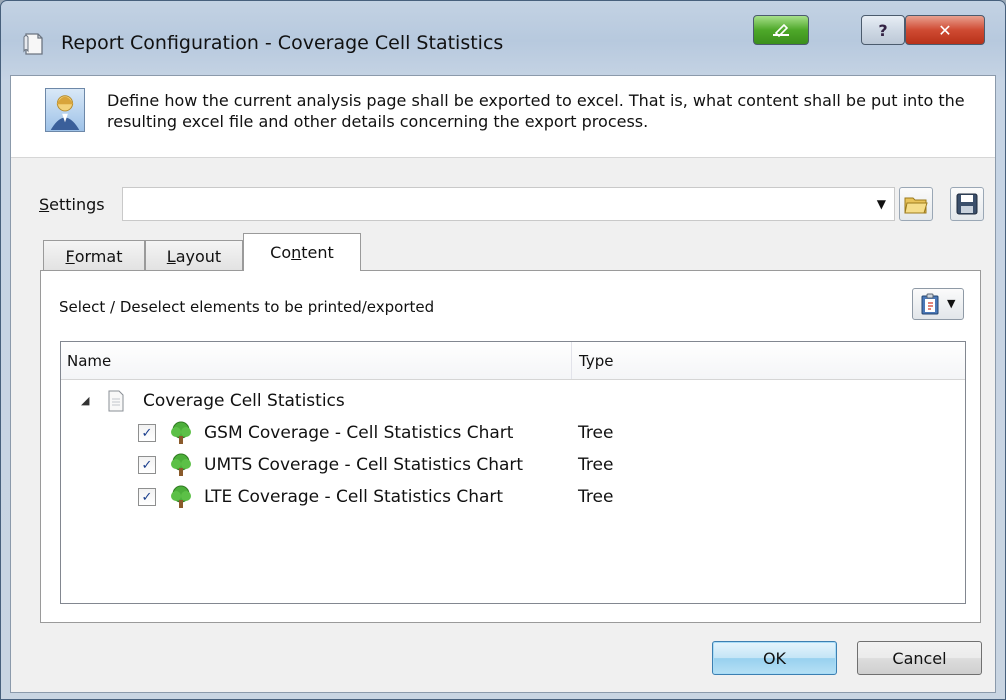 The width and height of the screenshot is (1006, 700). Describe the element at coordinates (98, 256) in the screenshot. I see `tab-format-label: ormat` at that location.